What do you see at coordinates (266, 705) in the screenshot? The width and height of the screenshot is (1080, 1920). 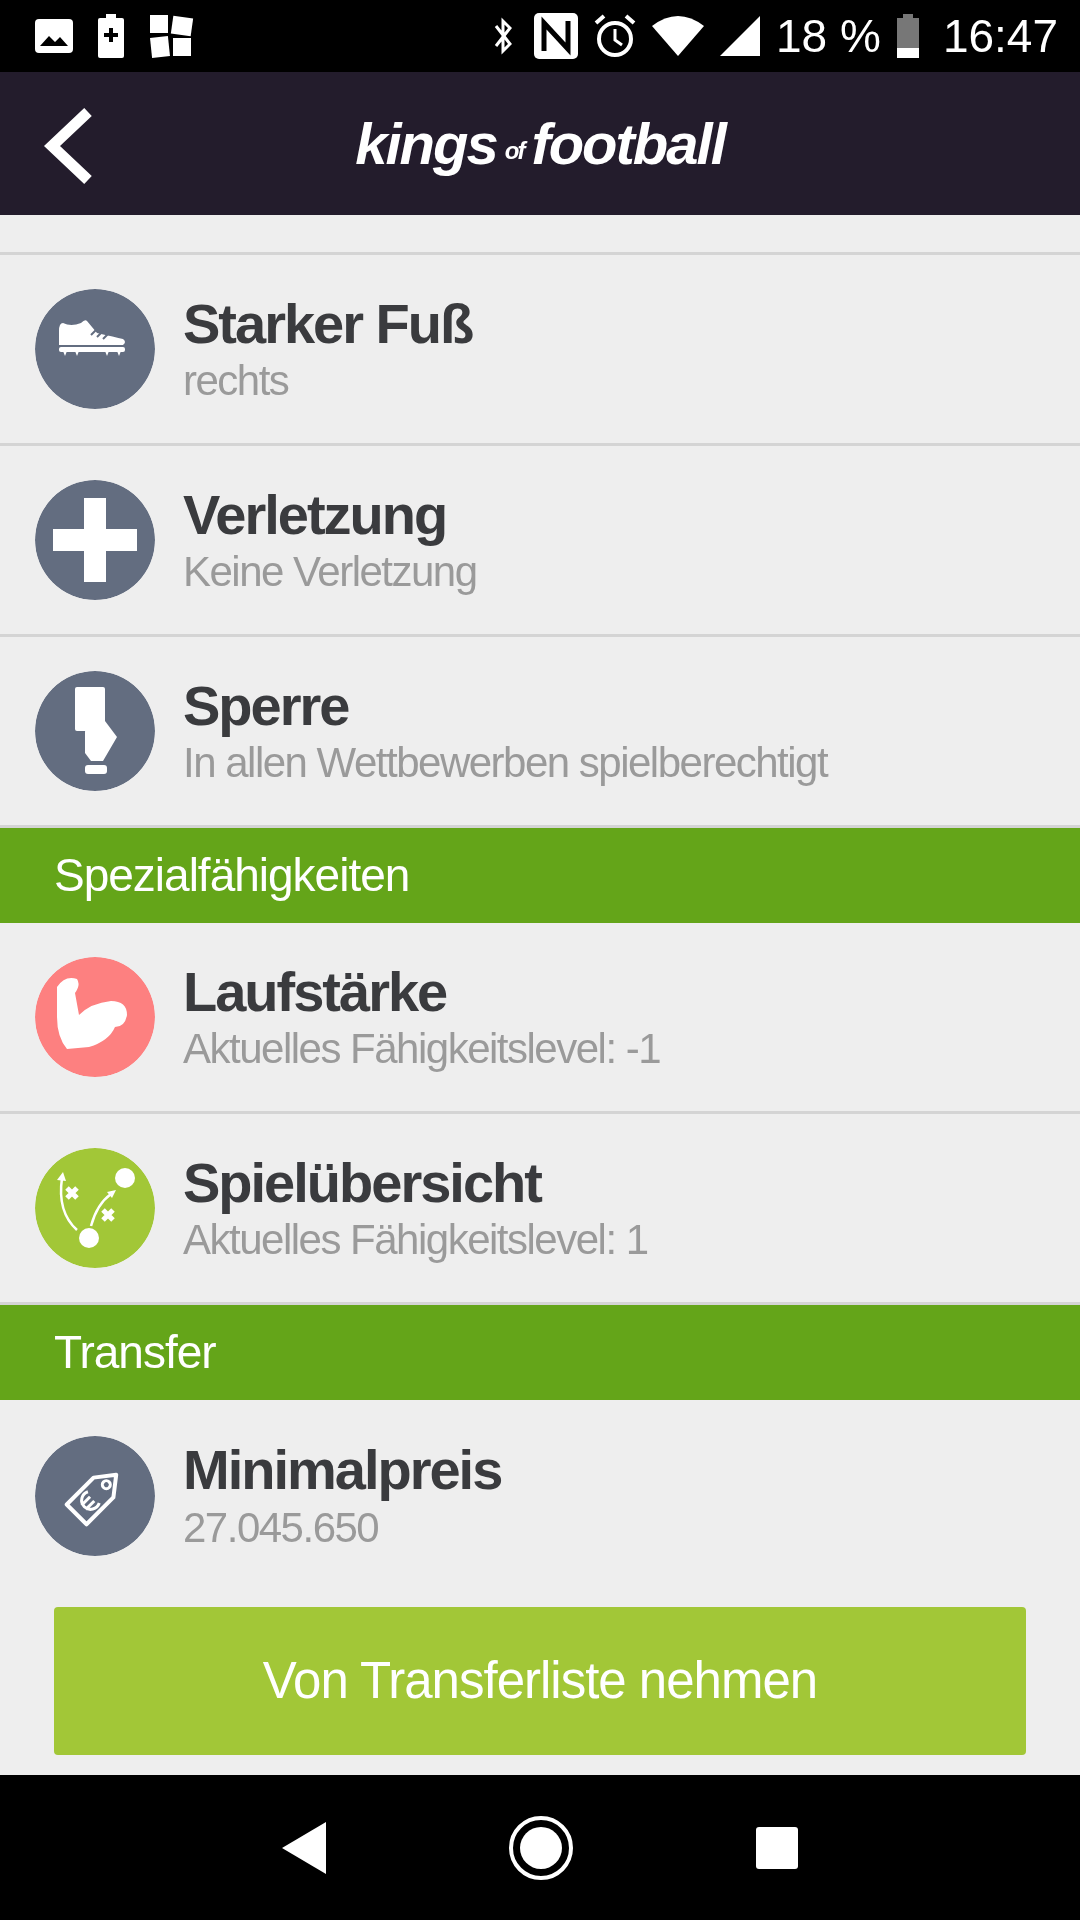 I see `item-title: Sperre` at bounding box center [266, 705].